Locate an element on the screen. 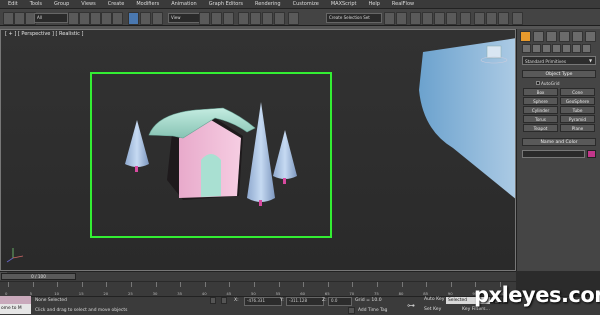 This screenshot has height=315, width=600. reference-coordinate-dropdown: View is located at coordinates (184, 18).